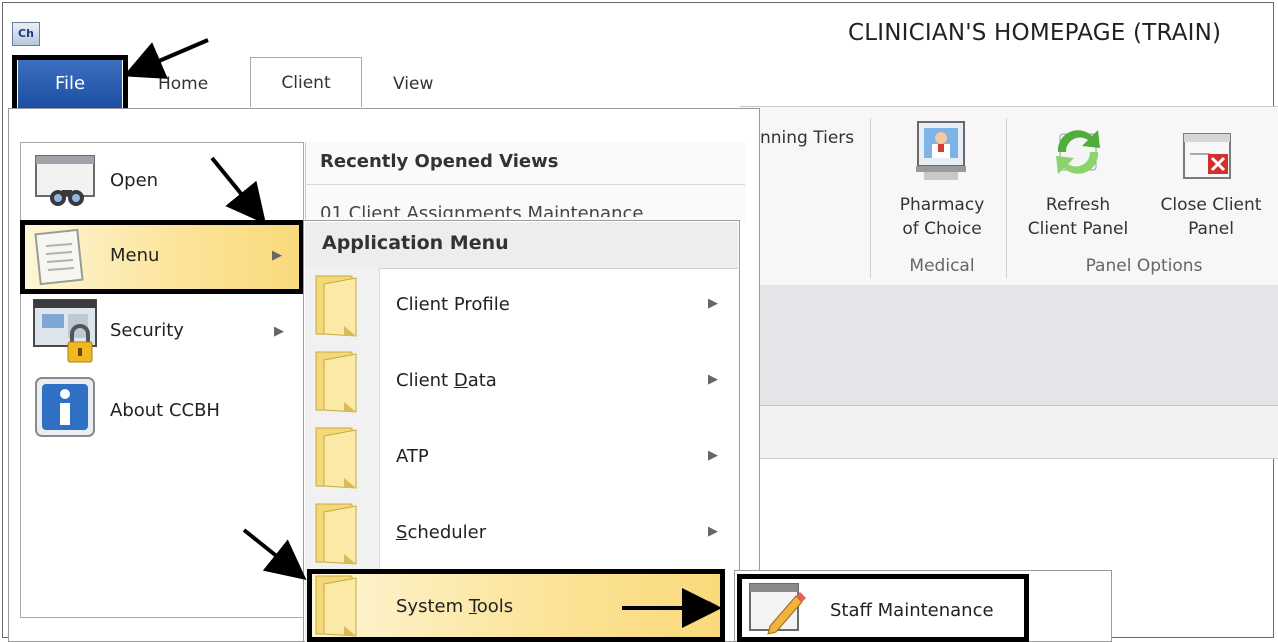  I want to click on arrow-to-system-tools, so click(274, 554).